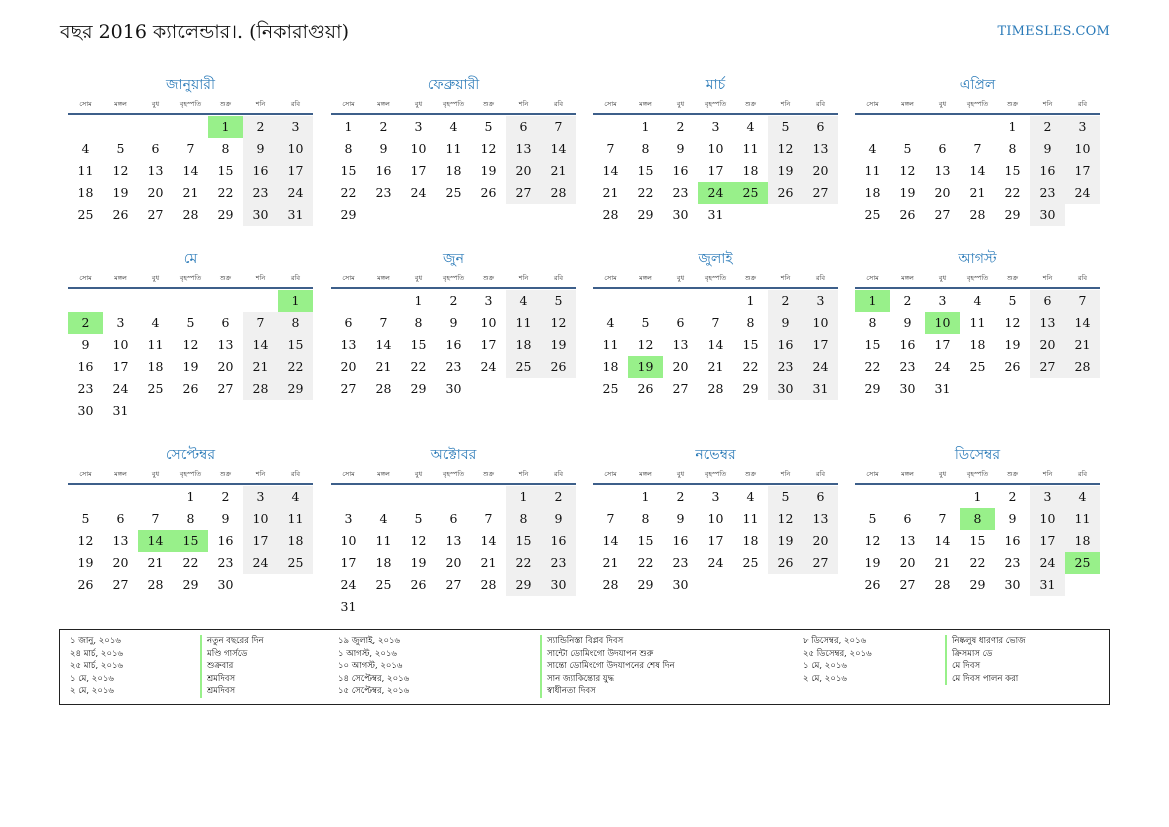  Describe the element at coordinates (1053, 31) in the screenshot. I see `site-link: TIMESLES.COM` at that location.